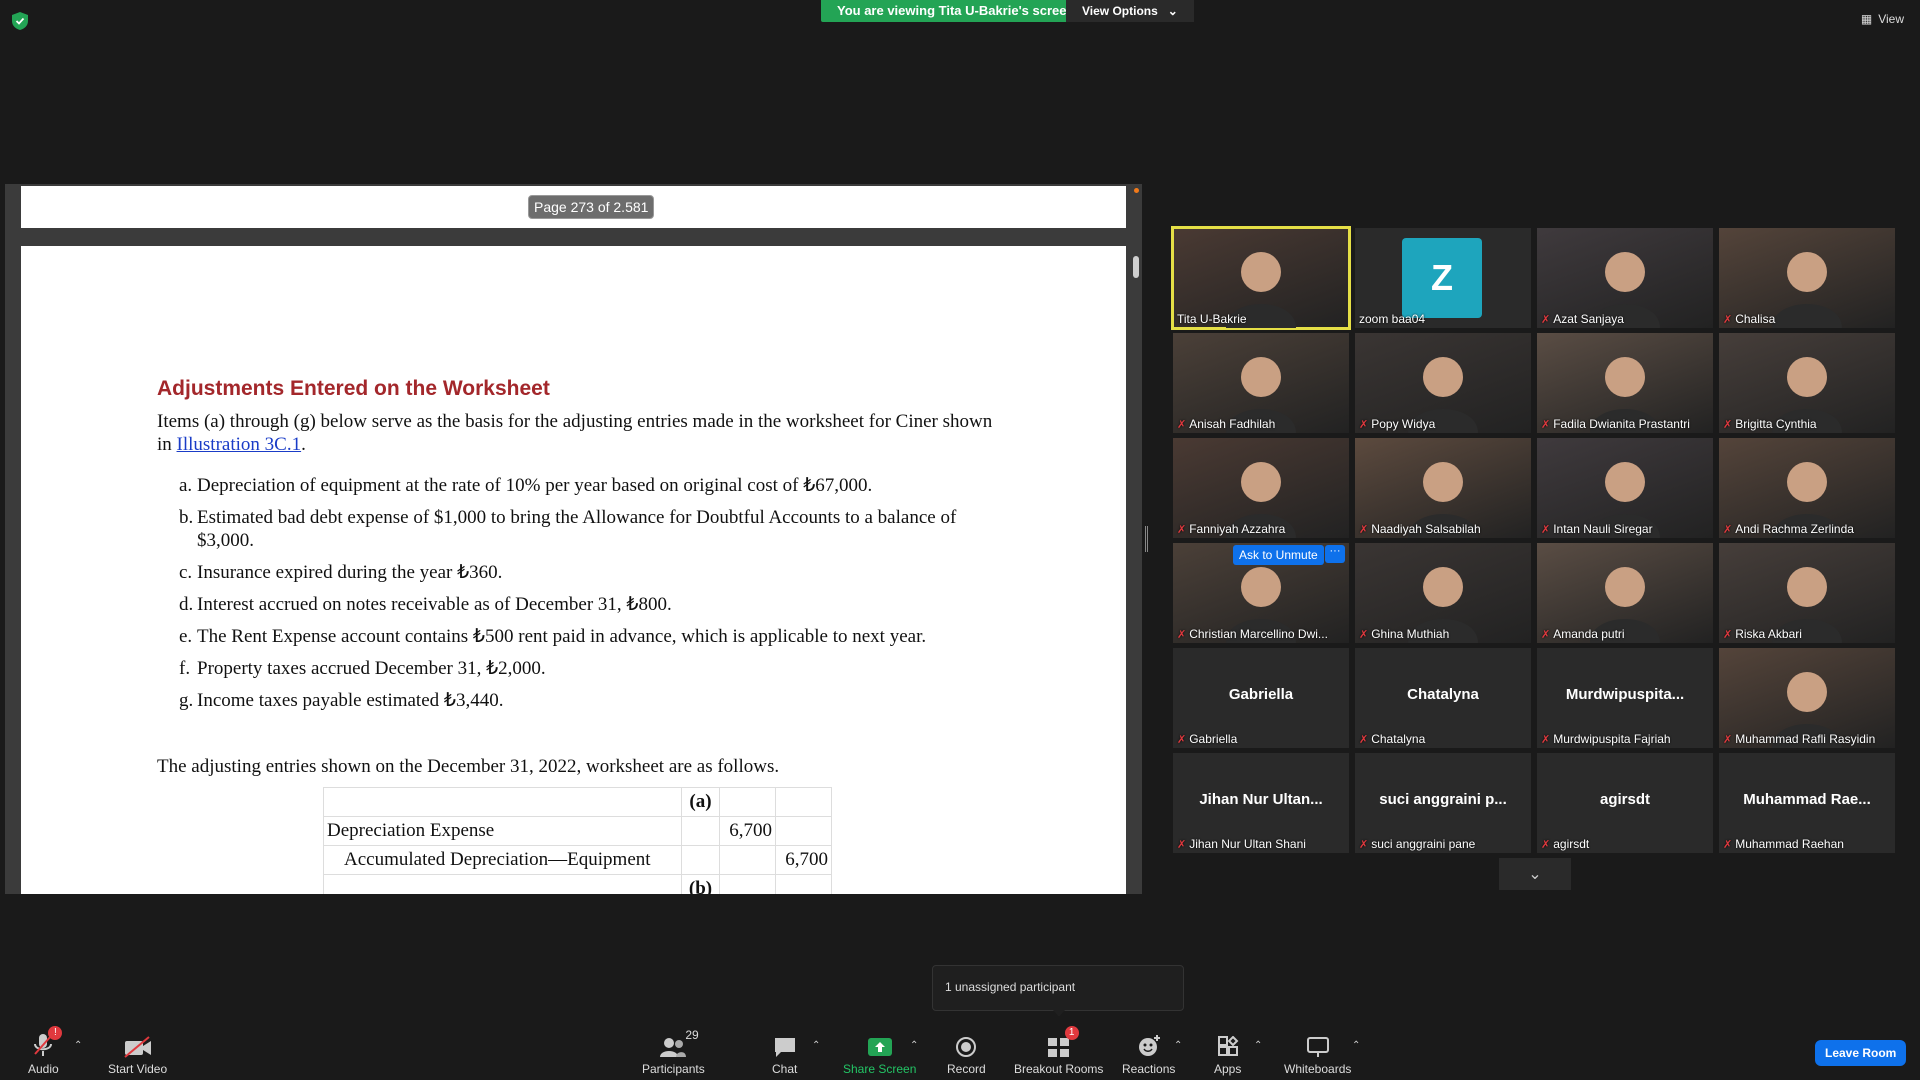 Image resolution: width=1920 pixels, height=1080 pixels. I want to click on chevron-down-icon: ⌄, so click(1535, 874).